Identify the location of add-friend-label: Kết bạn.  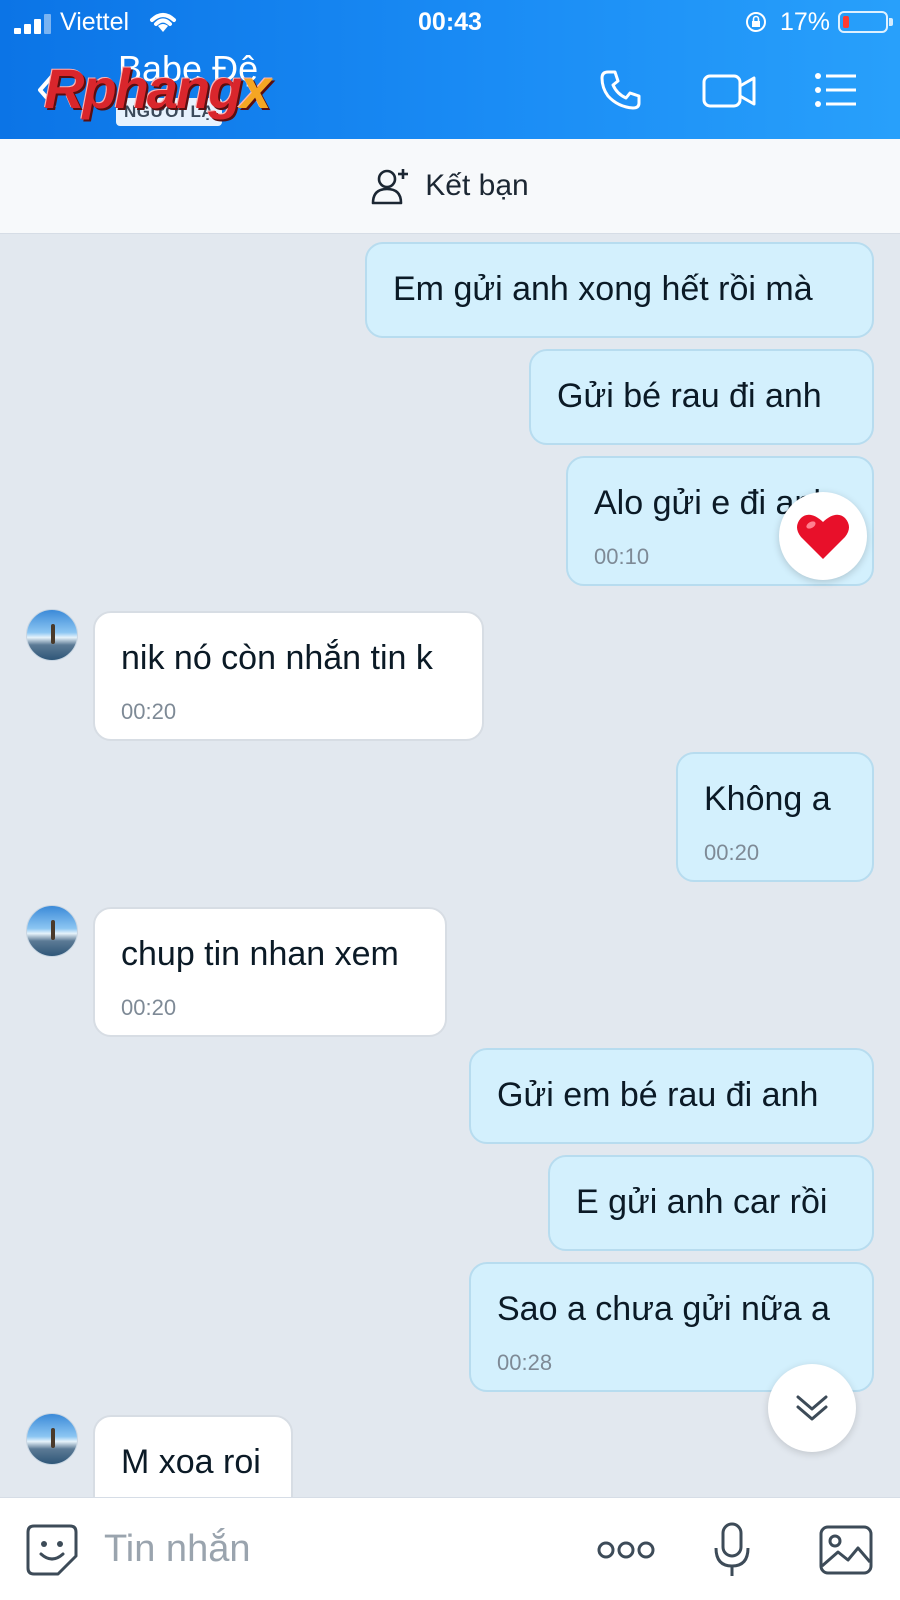
(477, 185).